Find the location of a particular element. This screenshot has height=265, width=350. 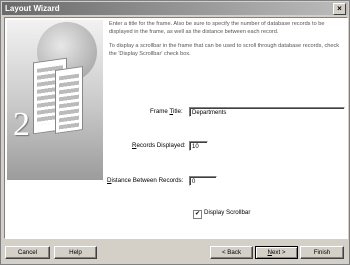

close-button: × is located at coordinates (339, 9).